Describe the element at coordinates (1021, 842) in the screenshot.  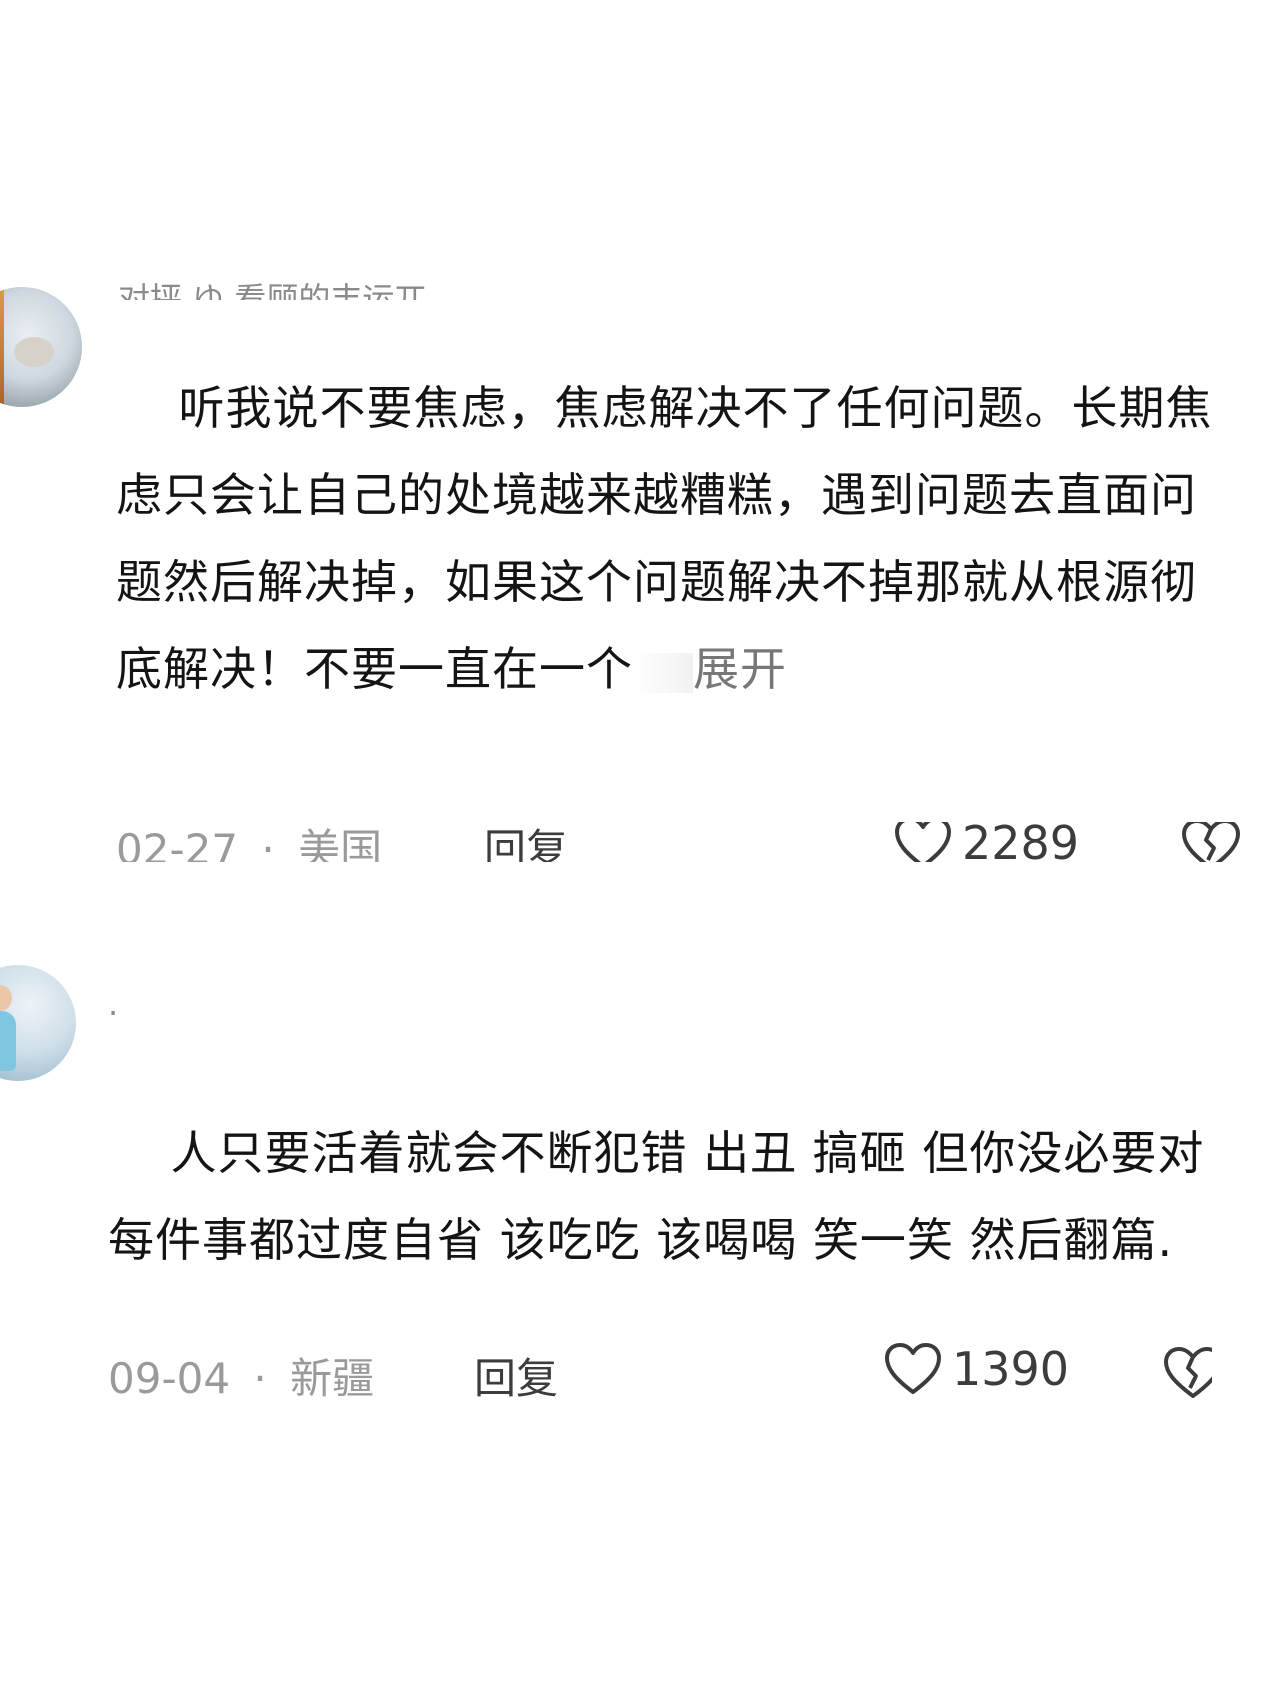
I see `like-count: 2289` at that location.